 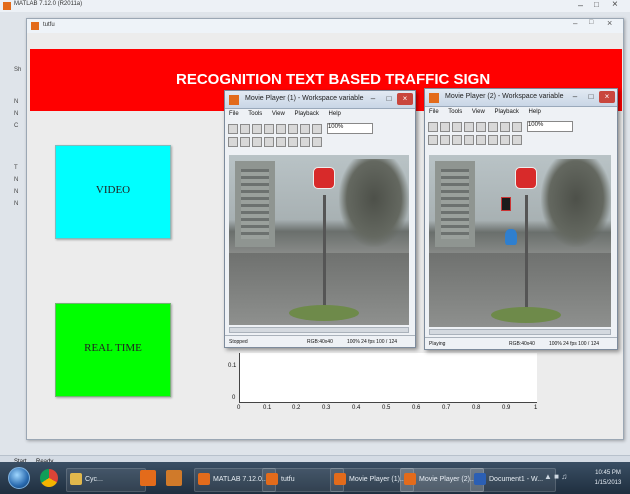 I want to click on app-pinned-icon, so click(x=174, y=478).